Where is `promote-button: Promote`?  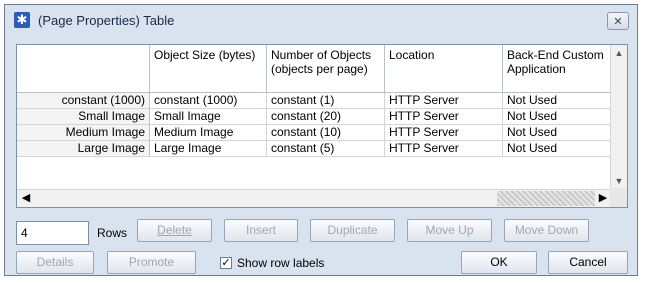
promote-button: Promote is located at coordinates (151, 262).